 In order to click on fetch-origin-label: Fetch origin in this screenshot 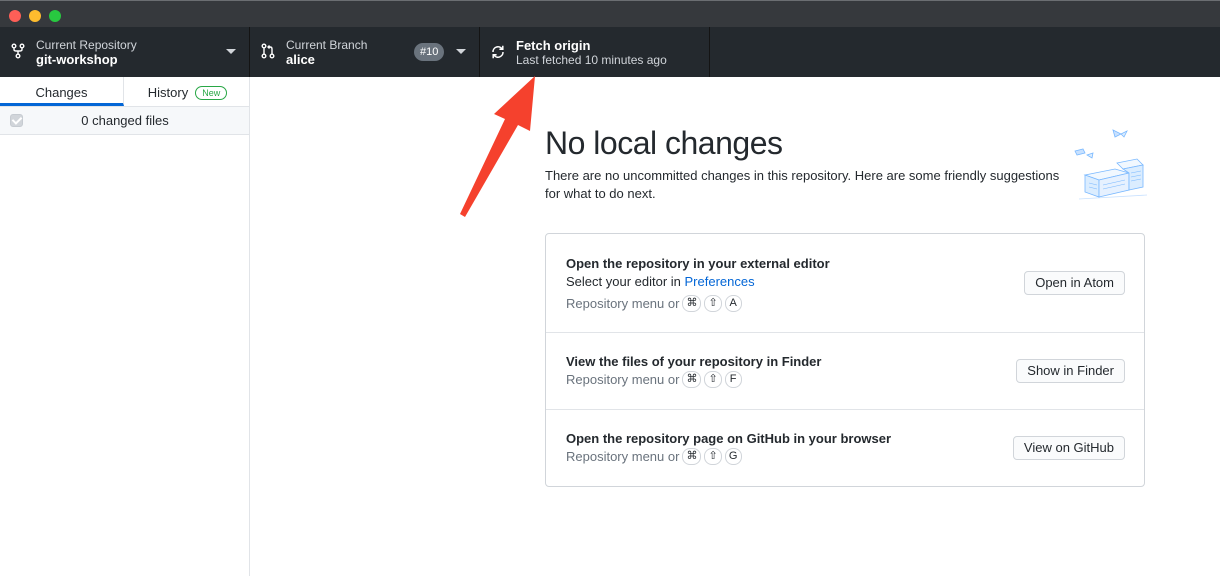, I will do `click(553, 45)`.